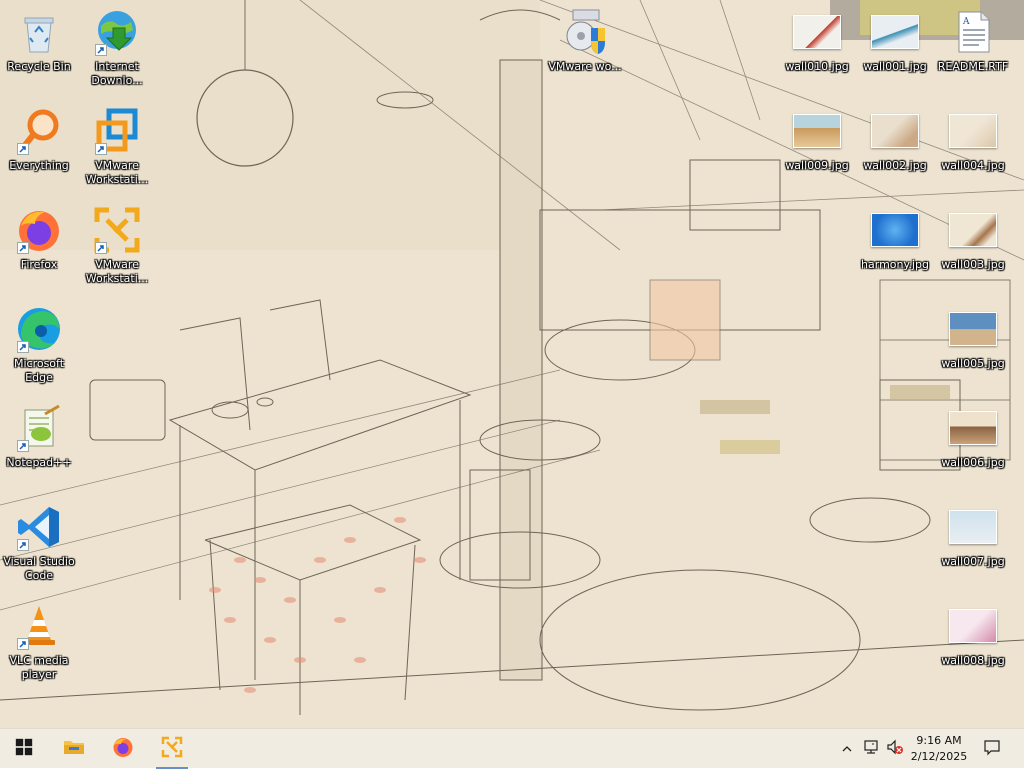 The width and height of the screenshot is (1024, 769). Describe the element at coordinates (939, 756) in the screenshot. I see `clock-date: 2/12/2025` at that location.